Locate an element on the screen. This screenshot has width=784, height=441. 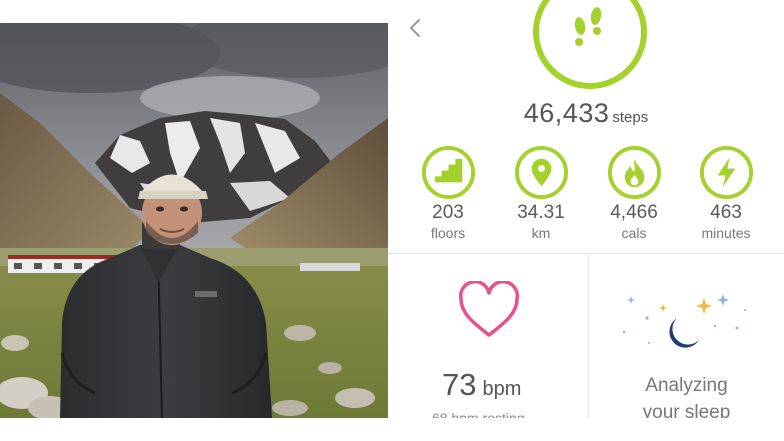
heart-icon is located at coordinates (489, 309).